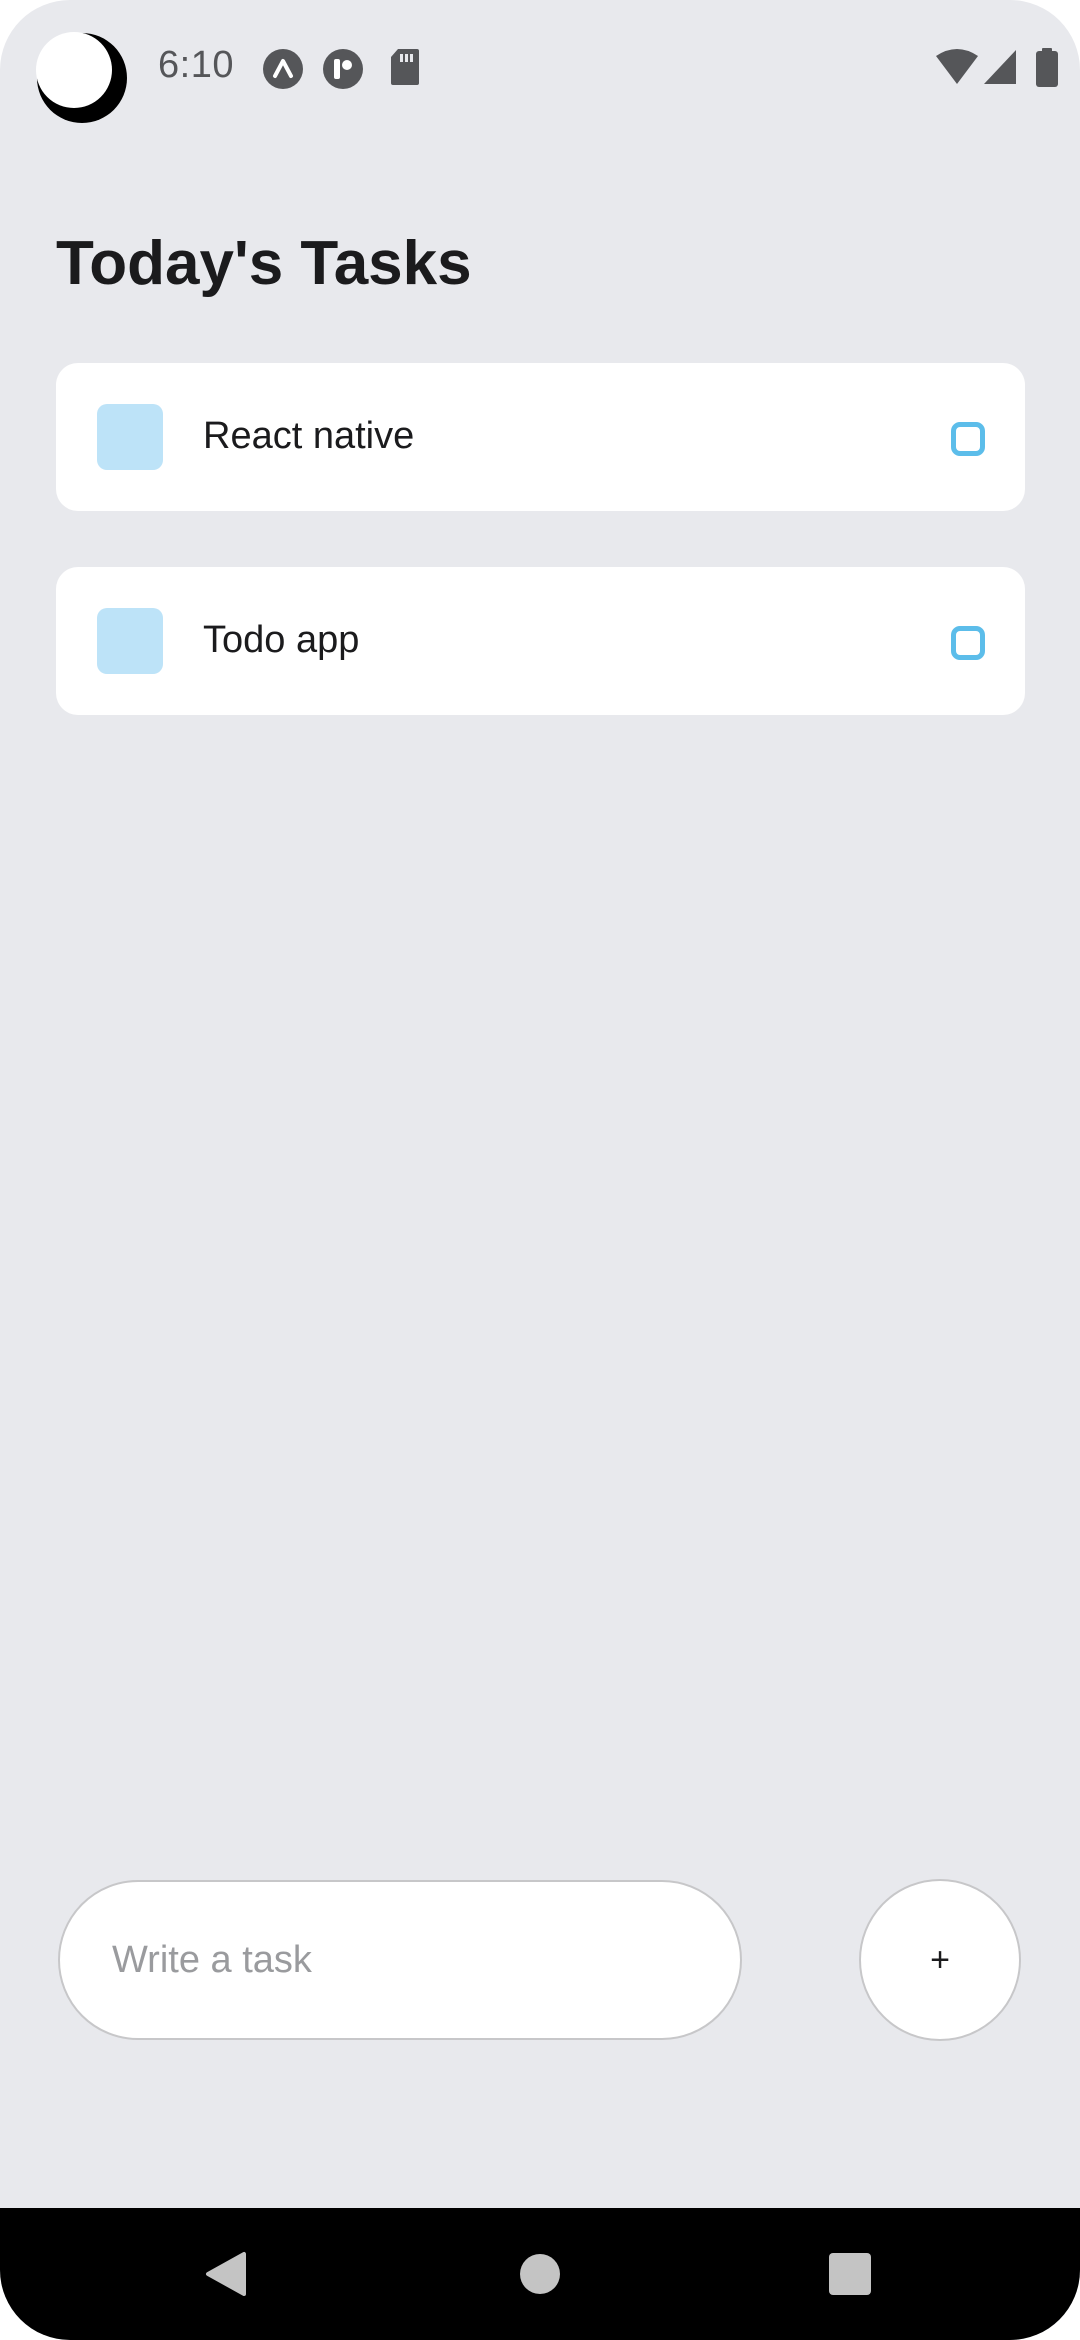 This screenshot has width=1080, height=2340. I want to click on back-icon, so click(226, 2274).